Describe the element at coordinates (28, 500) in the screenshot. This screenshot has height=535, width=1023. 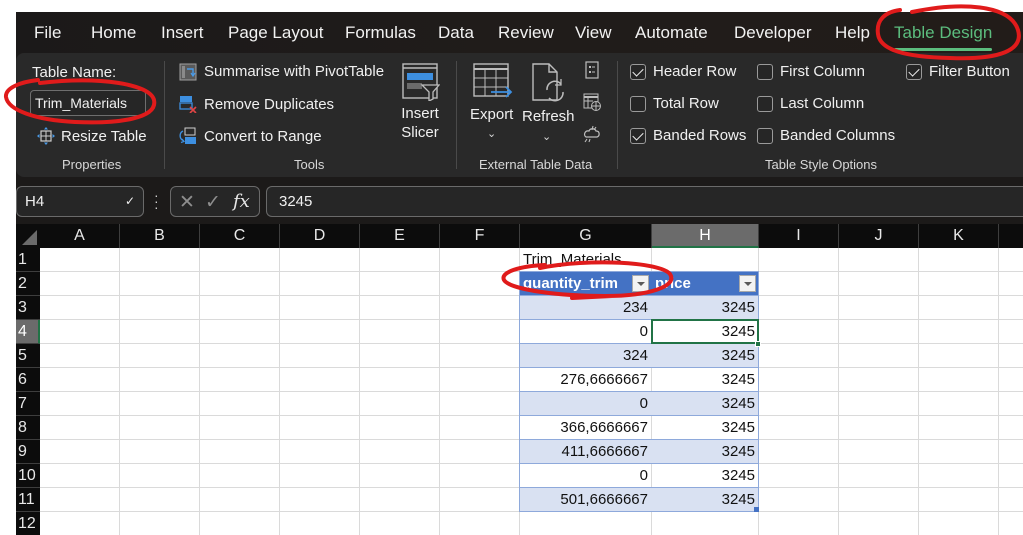
I see `row-header-11: 11` at that location.